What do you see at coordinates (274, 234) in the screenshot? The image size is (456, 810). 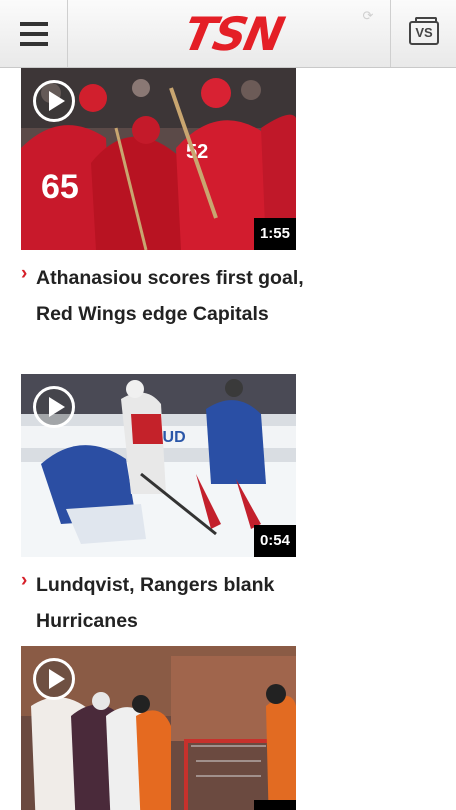 I see `video-duration: 1:55` at bounding box center [274, 234].